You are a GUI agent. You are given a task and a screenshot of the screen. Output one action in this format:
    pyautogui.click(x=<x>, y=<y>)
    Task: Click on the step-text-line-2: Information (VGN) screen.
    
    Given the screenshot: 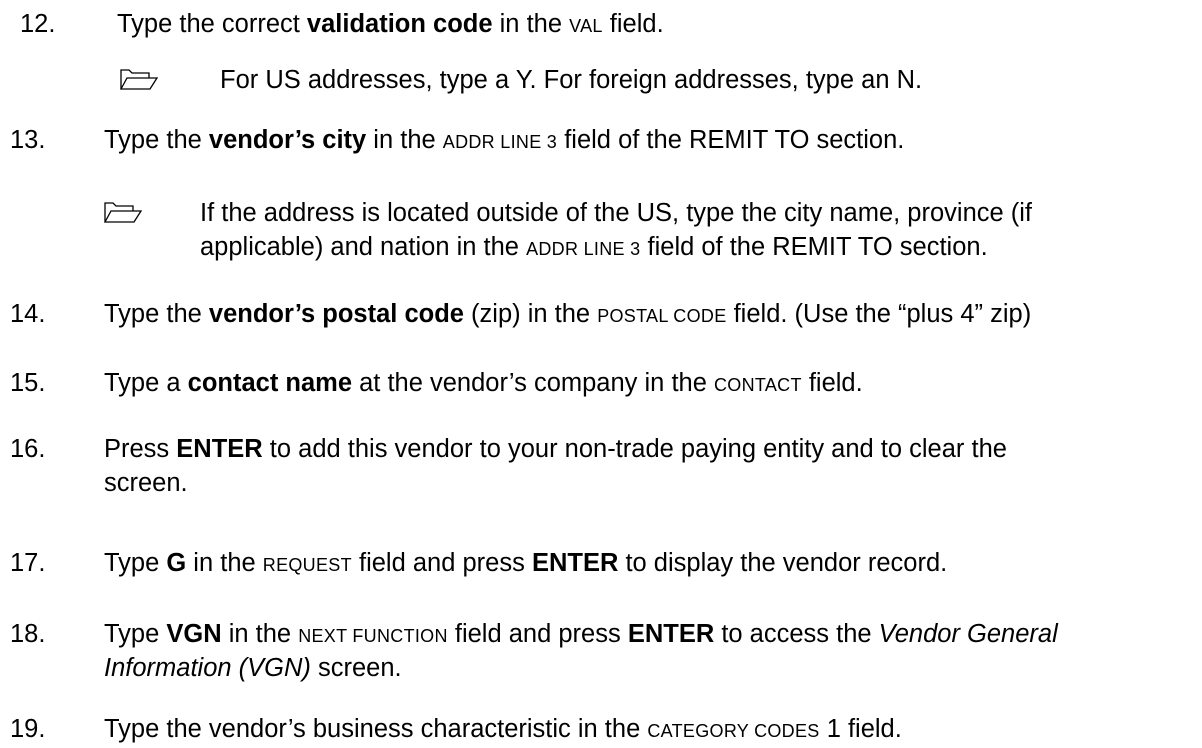 What is the action you would take?
    pyautogui.click(x=253, y=668)
    